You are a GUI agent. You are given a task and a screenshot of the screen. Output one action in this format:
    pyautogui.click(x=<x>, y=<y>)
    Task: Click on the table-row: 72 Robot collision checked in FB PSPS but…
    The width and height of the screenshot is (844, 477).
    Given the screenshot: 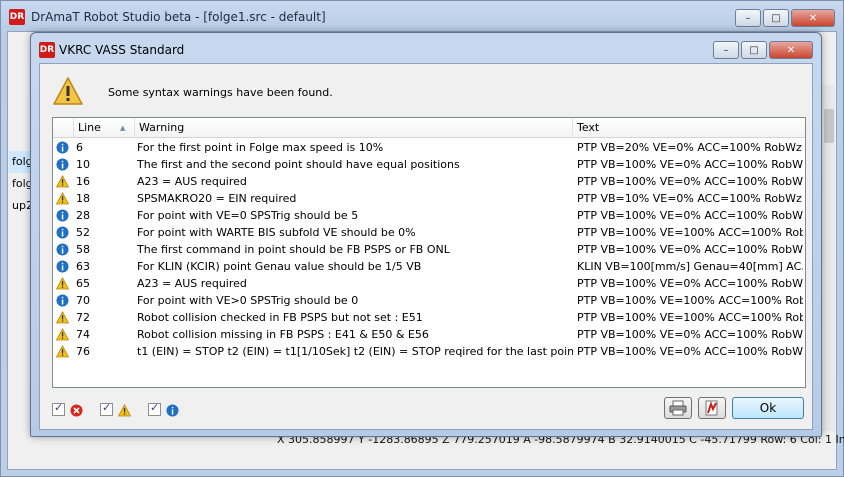 What is the action you would take?
    pyautogui.click(x=429, y=317)
    